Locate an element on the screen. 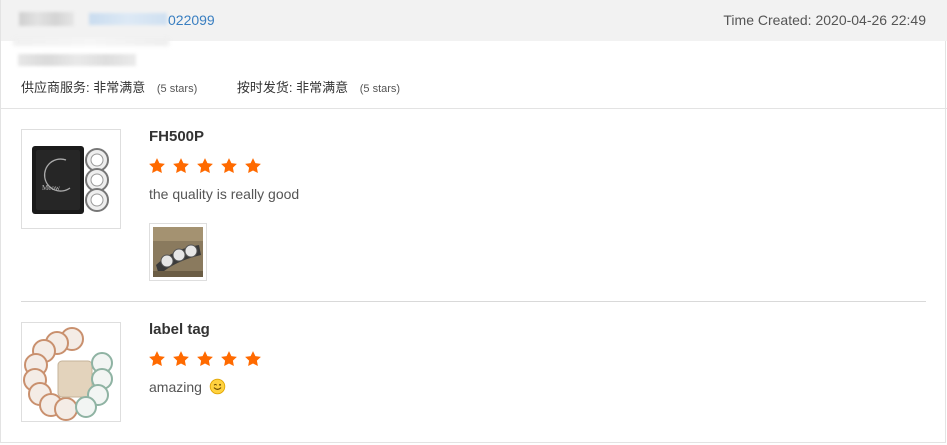 The width and height of the screenshot is (947, 445). on-time-shipping-rating: 按时发货: 非常满意 (5 stars) is located at coordinates (318, 86).